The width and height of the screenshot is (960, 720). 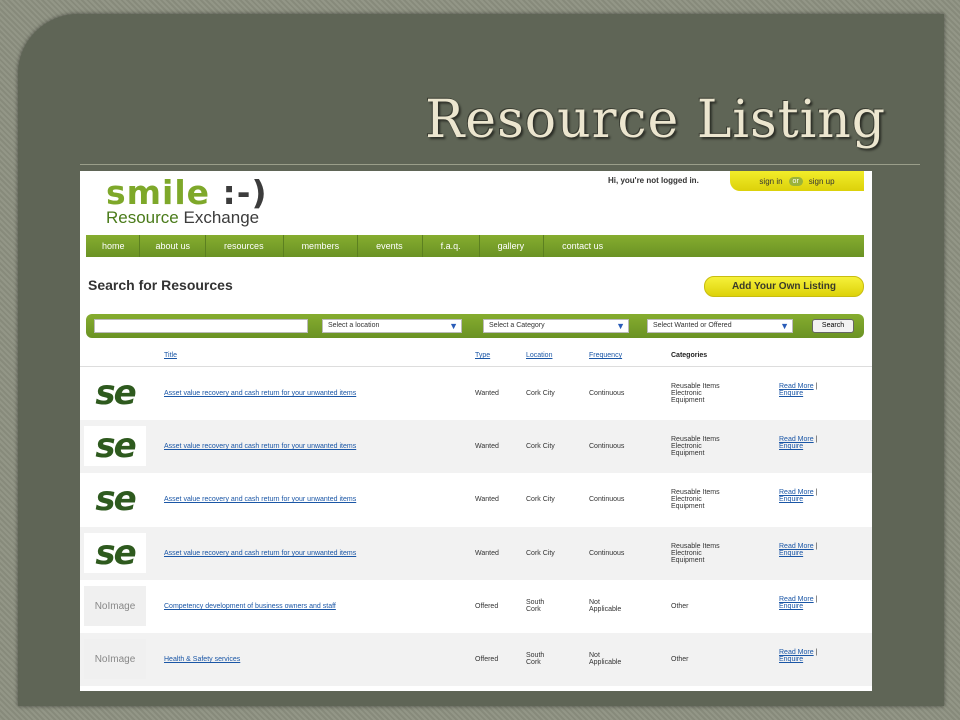 I want to click on location-line: South, so click(x=535, y=655).